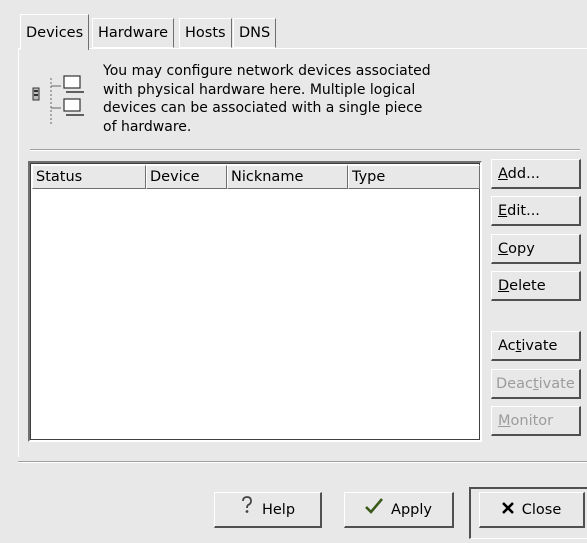  Describe the element at coordinates (302, 462) in the screenshot. I see `separator-bottom` at that location.